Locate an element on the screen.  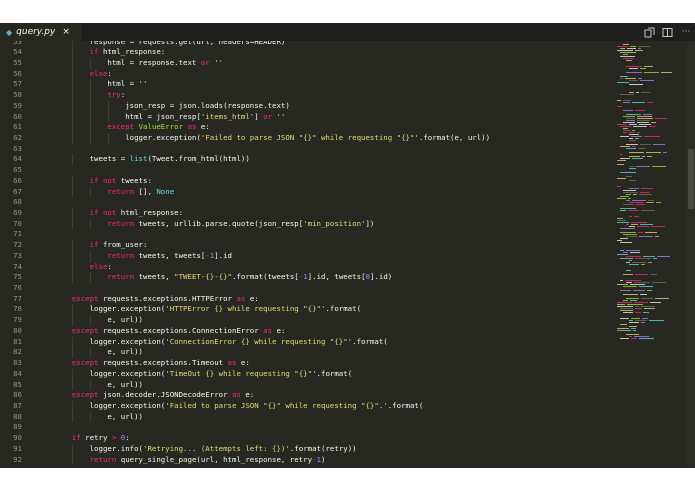
code-token: (Tweet.from_html(html)) is located at coordinates (198, 159).